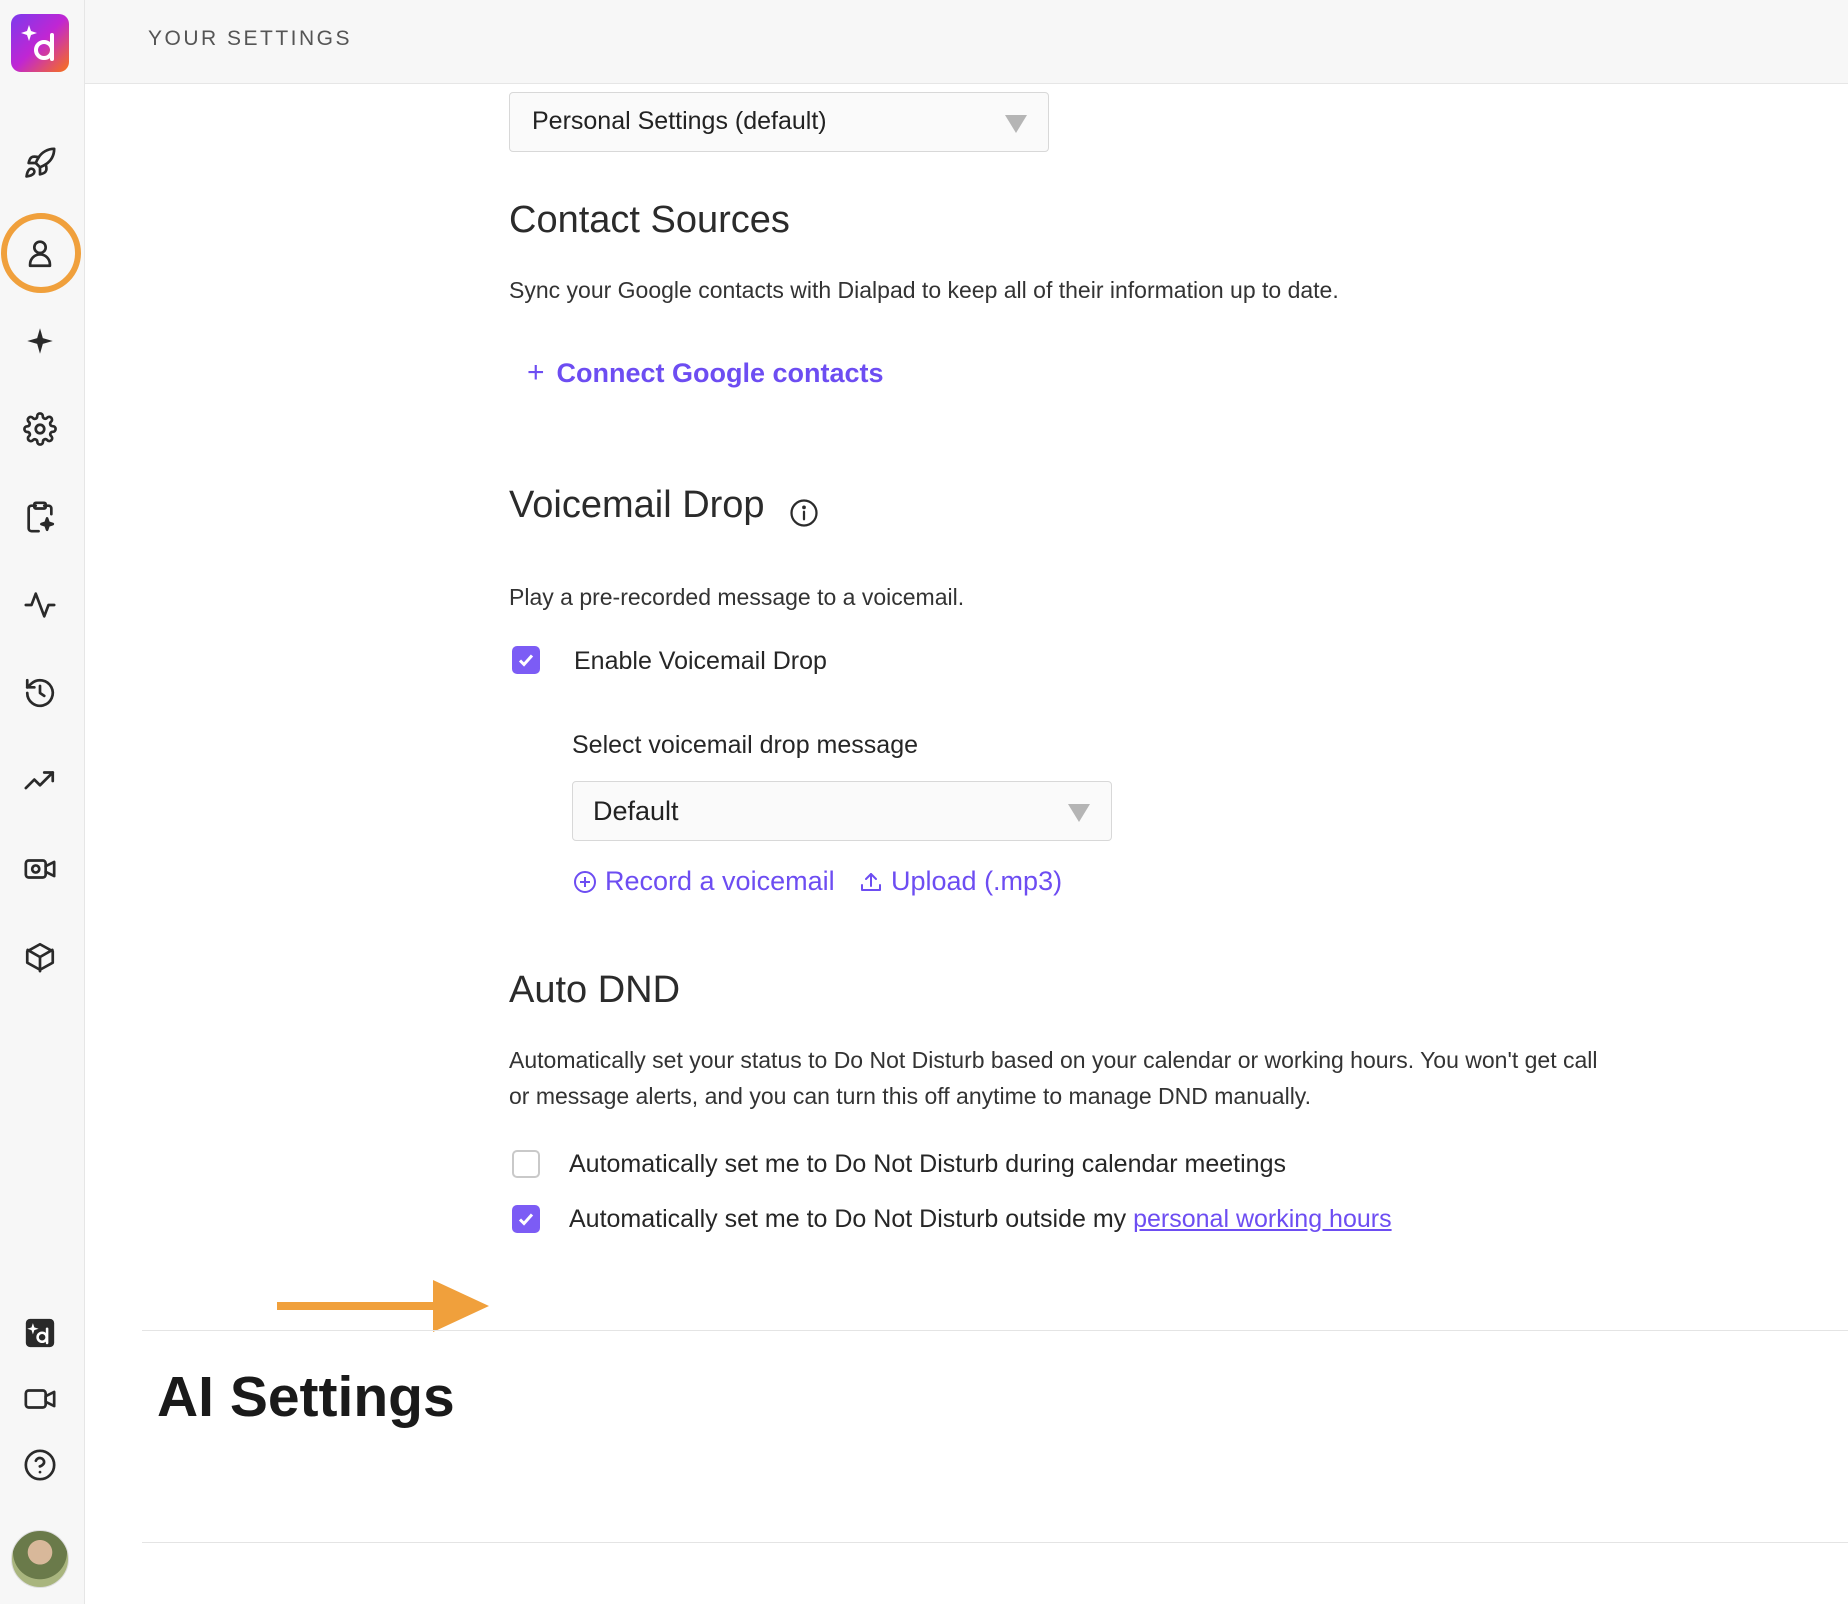 Image resolution: width=1848 pixels, height=1604 pixels. I want to click on settings-profile-select: Personal Settings (default), so click(779, 122).